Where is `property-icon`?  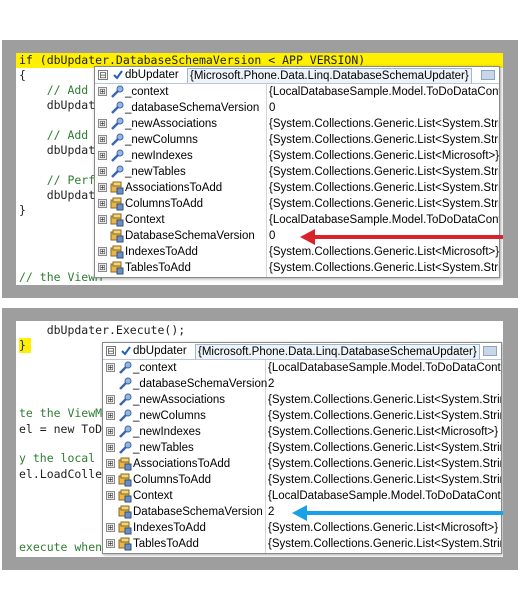
property-icon is located at coordinates (117, 270).